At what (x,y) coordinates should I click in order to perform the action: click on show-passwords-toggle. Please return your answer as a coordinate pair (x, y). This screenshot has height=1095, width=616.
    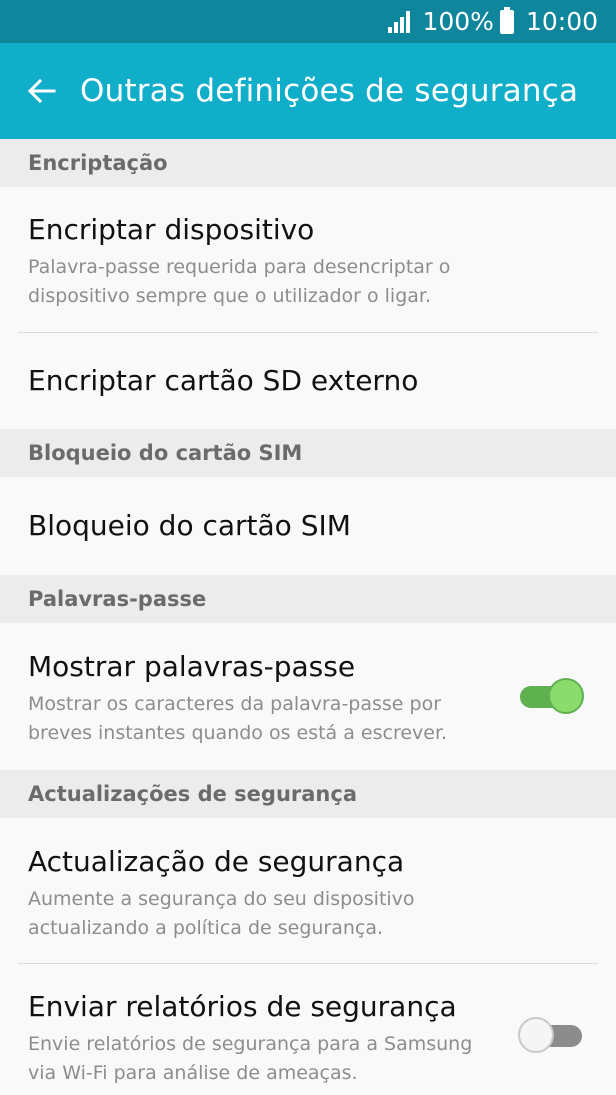
    Looking at the image, I should click on (552, 695).